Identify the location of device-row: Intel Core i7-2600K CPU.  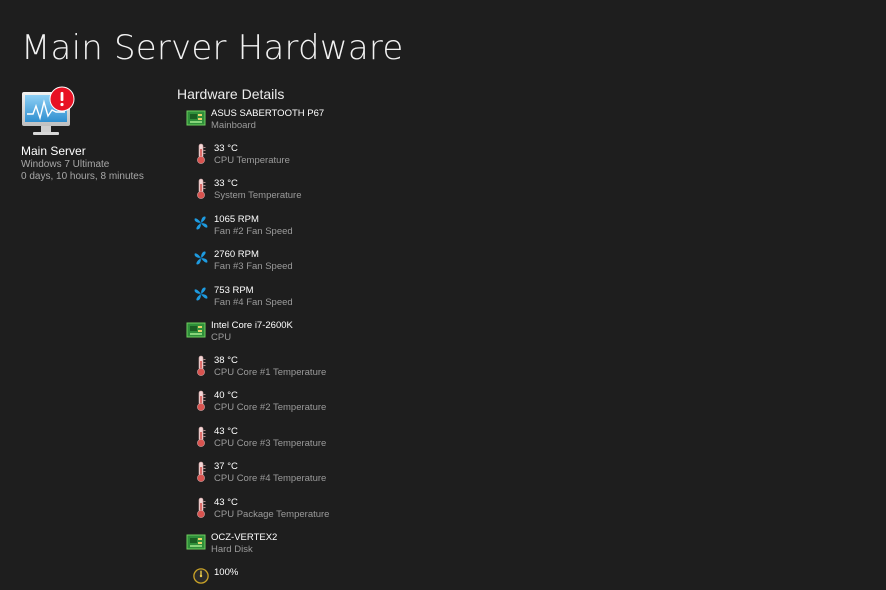
(357, 337).